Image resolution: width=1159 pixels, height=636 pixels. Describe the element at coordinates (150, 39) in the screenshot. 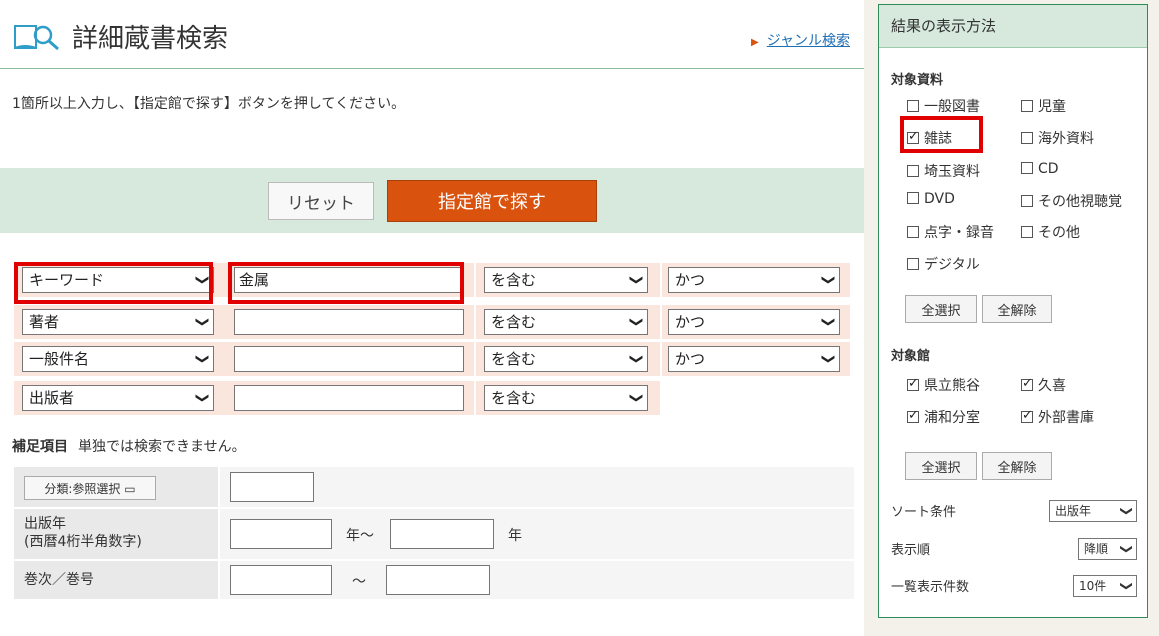

I see `page-title: 詳細蔵書検索` at that location.